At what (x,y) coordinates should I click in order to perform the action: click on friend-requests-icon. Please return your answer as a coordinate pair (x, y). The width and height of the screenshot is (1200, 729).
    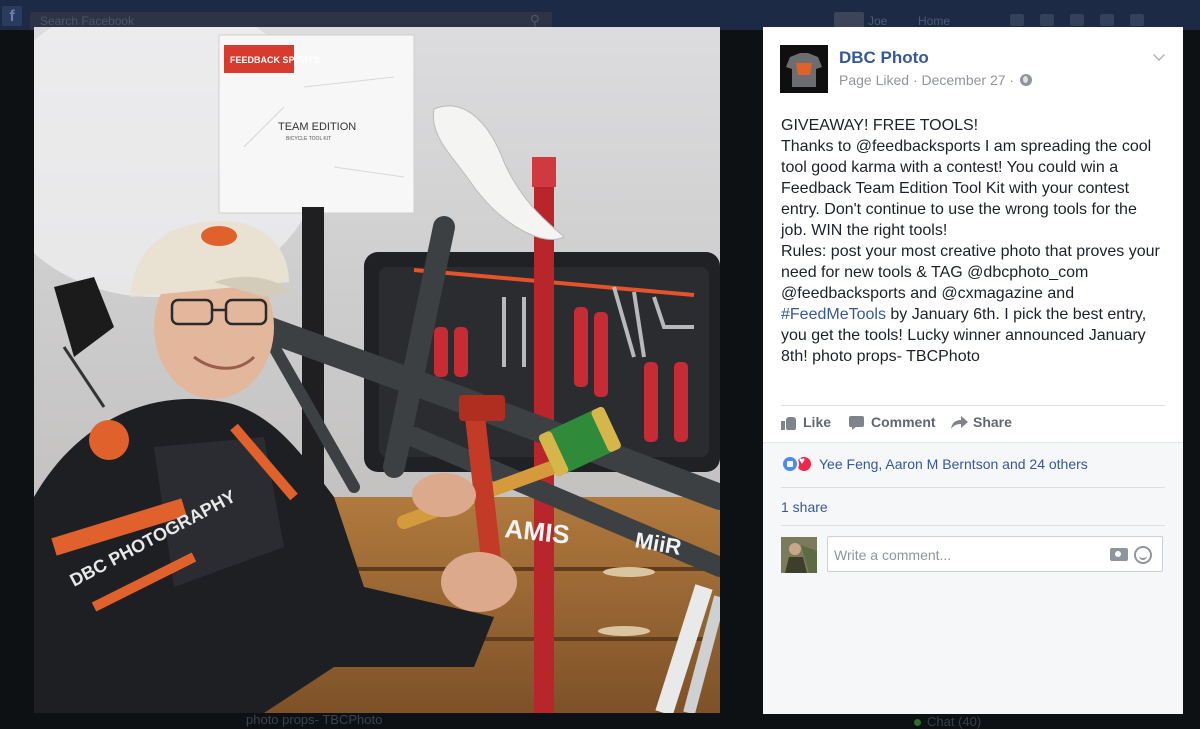
    Looking at the image, I should click on (1017, 20).